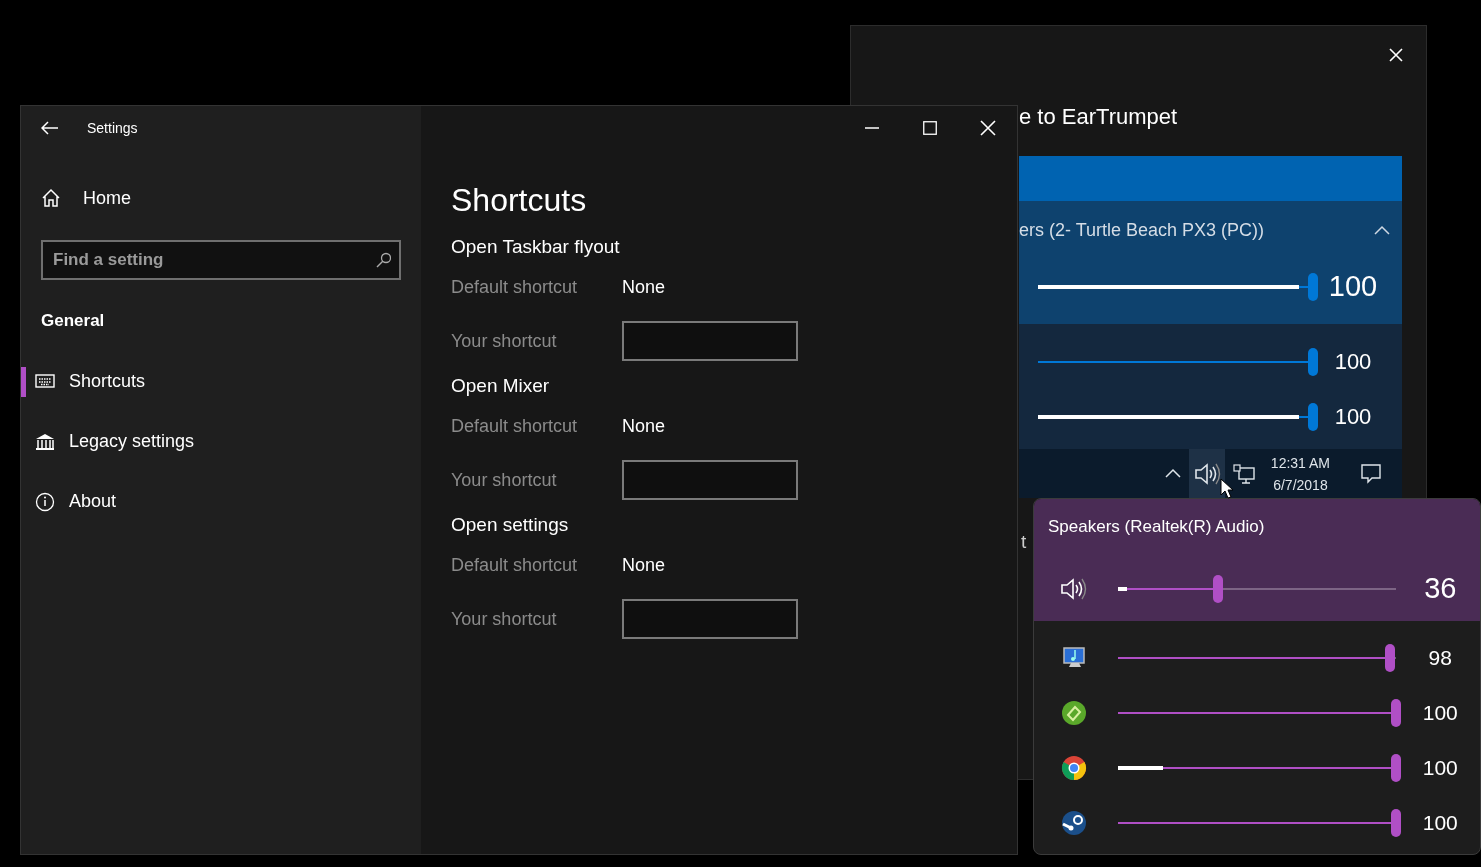  I want to click on cursor-icon, so click(1227, 488).